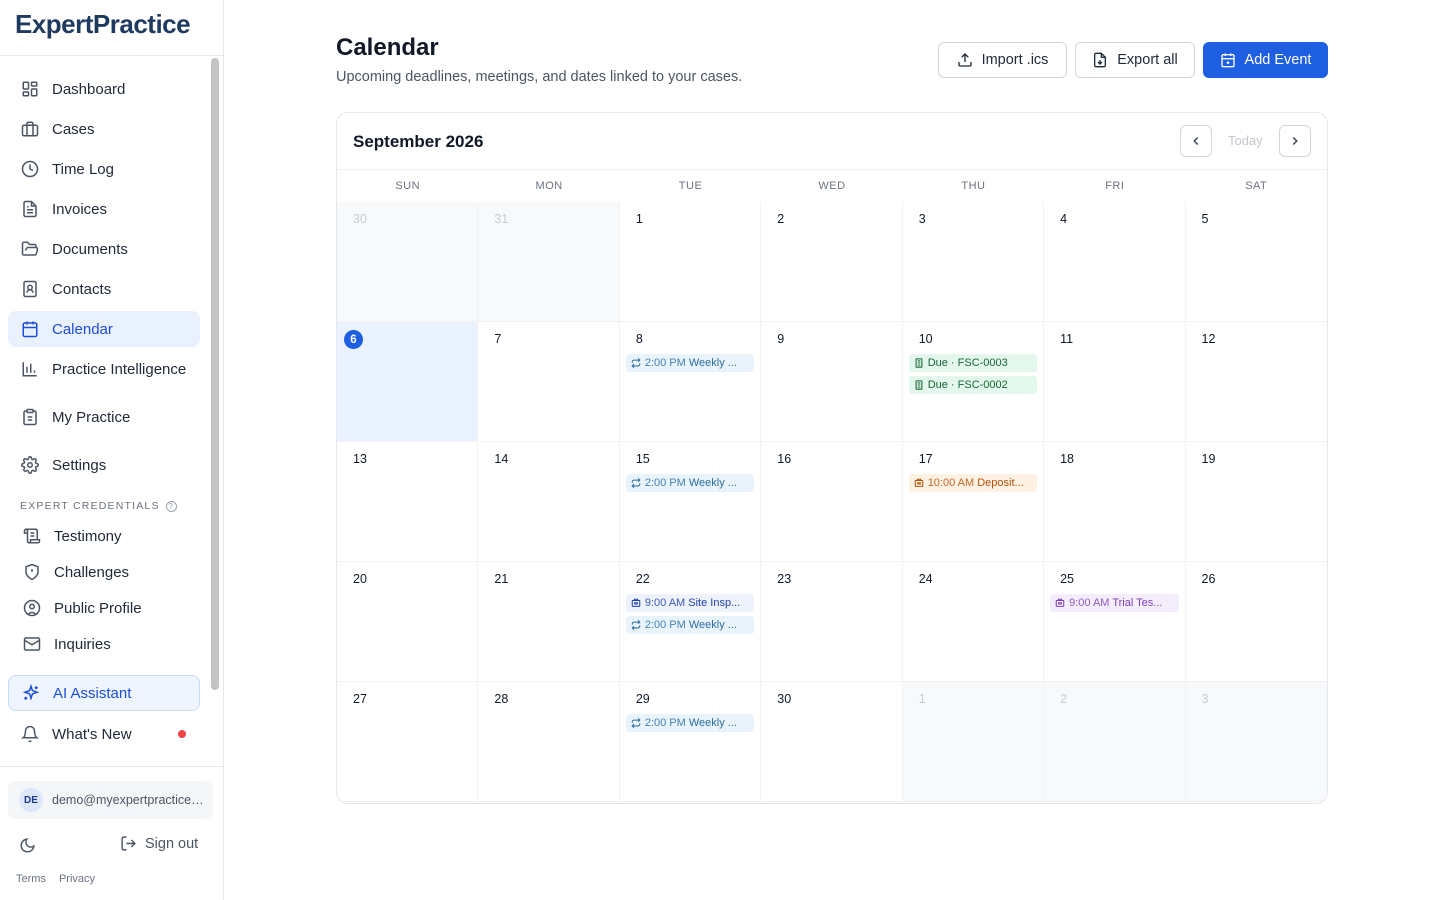  What do you see at coordinates (832, 382) in the screenshot?
I see `calendar-day: 9` at bounding box center [832, 382].